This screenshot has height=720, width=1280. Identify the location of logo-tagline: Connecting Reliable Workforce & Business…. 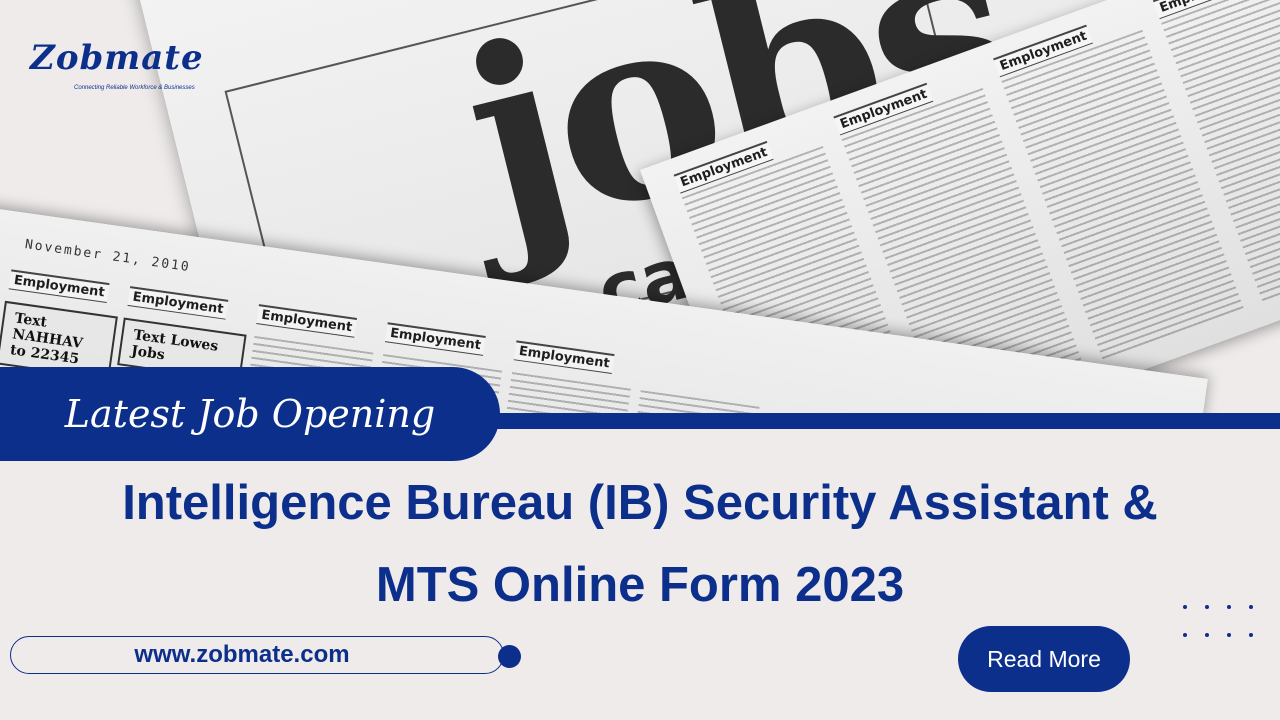
(134, 88).